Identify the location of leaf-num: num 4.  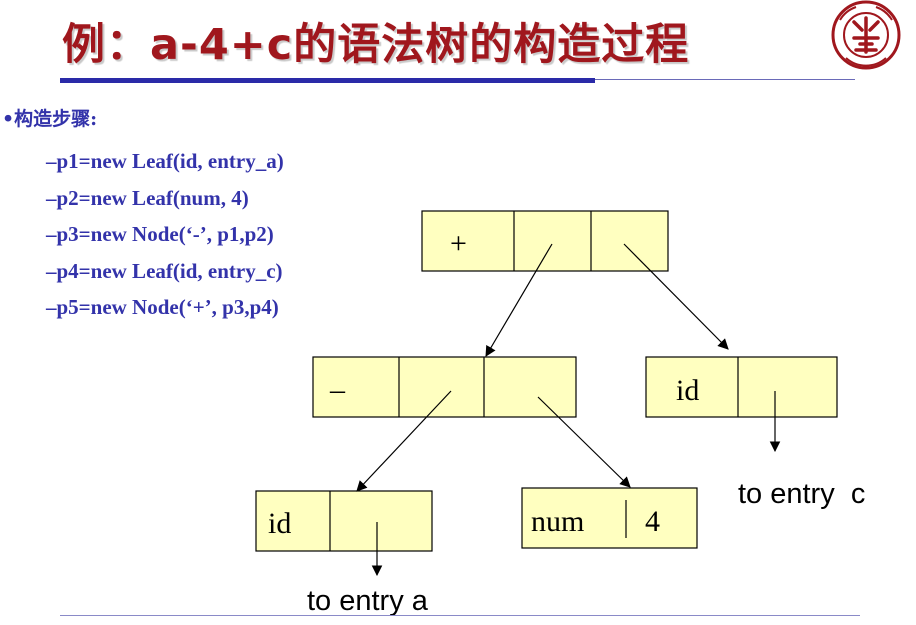
(609, 518).